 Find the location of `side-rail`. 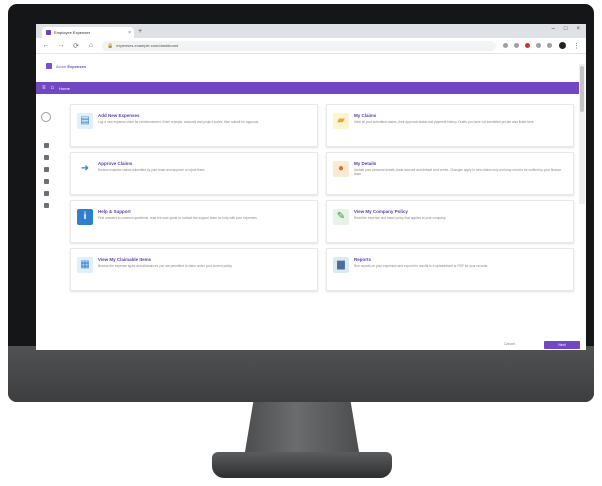

side-rail is located at coordinates (46, 172).